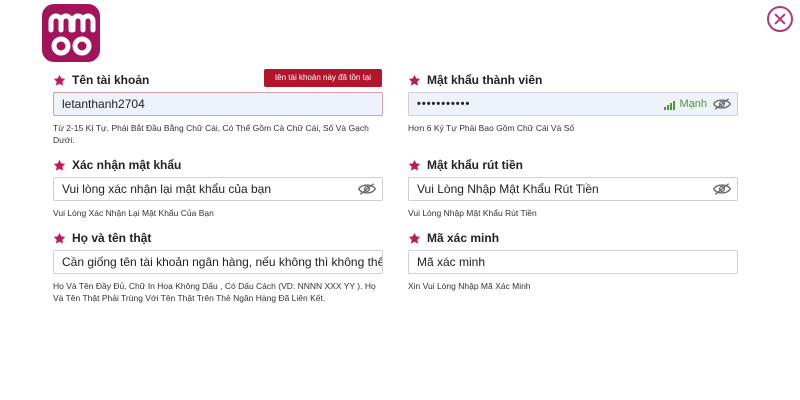 The height and width of the screenshot is (400, 800). What do you see at coordinates (472, 213) in the screenshot?
I see `withdraw-password-hint: Vui Lòng Nhập Mật Khẩu Rút Tiền` at bounding box center [472, 213].